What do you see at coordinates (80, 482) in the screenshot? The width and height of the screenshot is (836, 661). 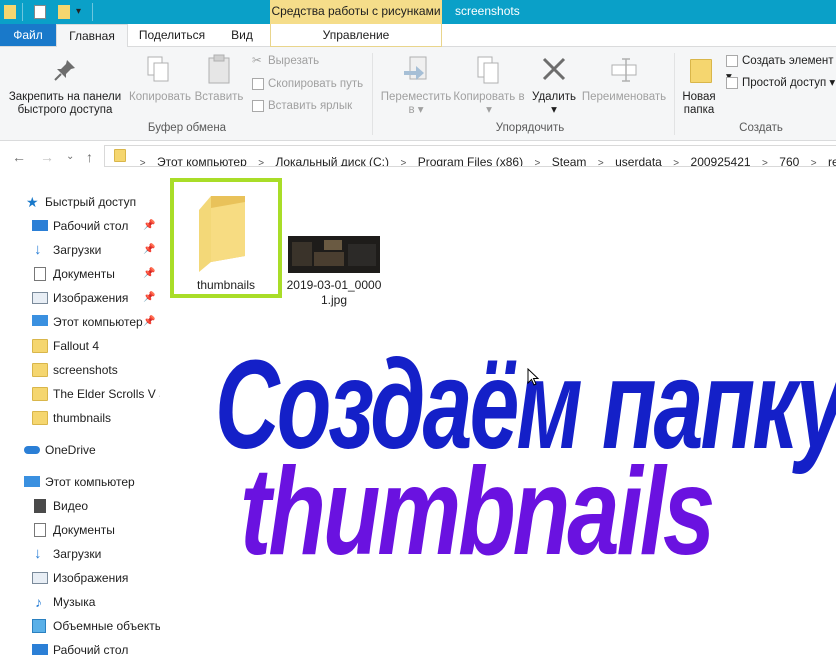 I see `nav-this-pc: Этот компьютер` at bounding box center [80, 482].